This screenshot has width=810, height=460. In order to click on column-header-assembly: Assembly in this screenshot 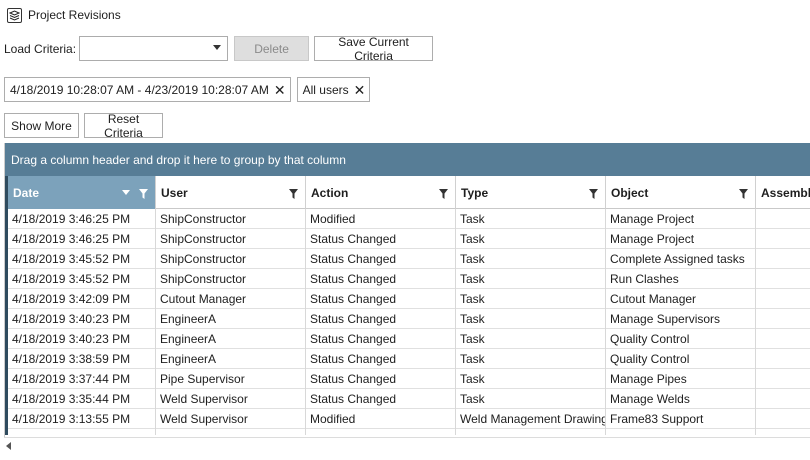, I will do `click(783, 192)`.